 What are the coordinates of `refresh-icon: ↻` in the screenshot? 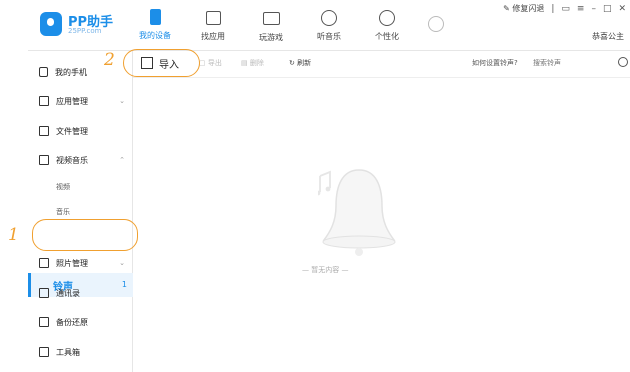 It's located at (292, 63).